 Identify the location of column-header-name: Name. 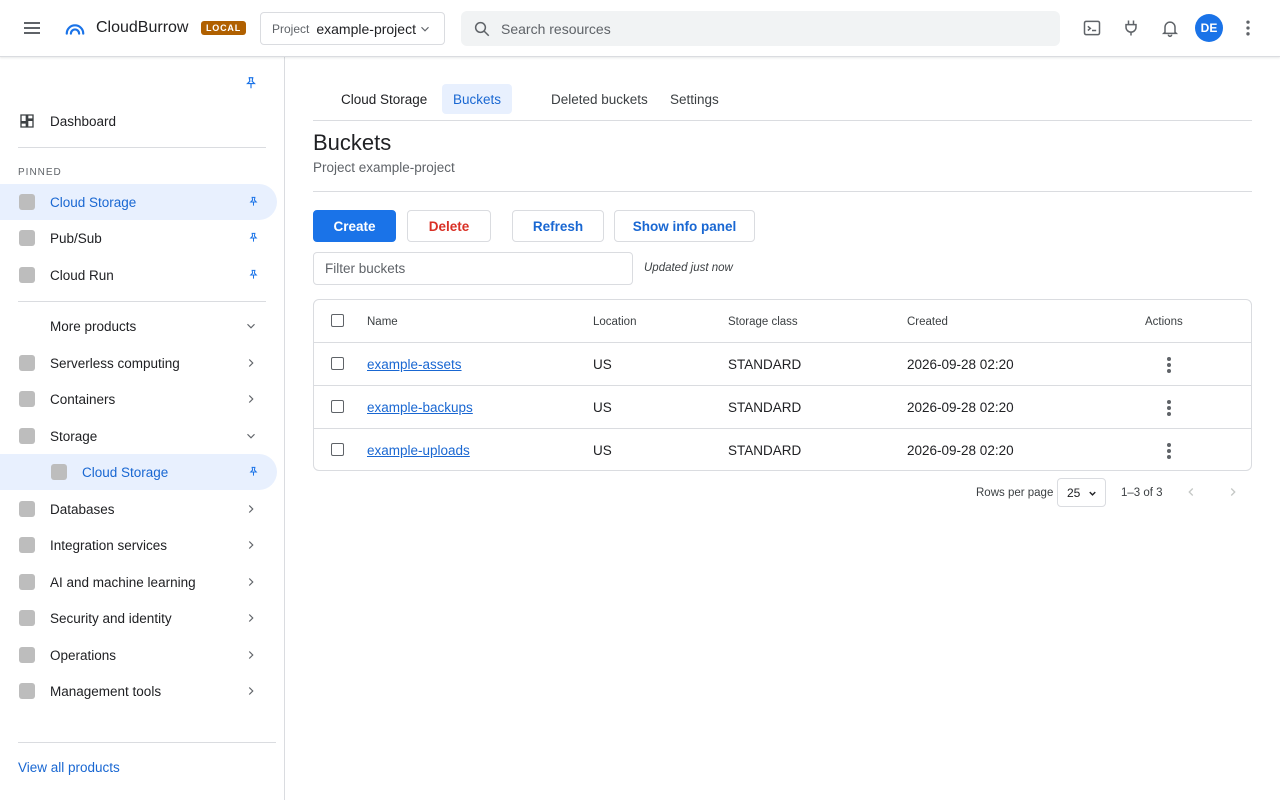
(382, 321).